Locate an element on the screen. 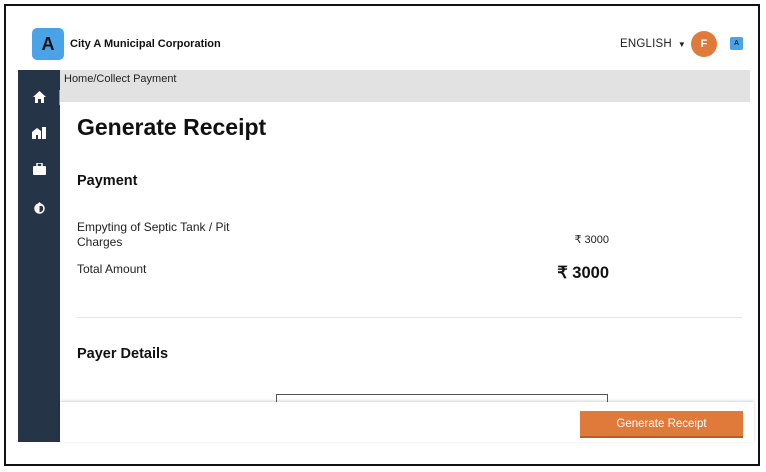  total-amount-value: ₹ 3000 is located at coordinates (583, 273).